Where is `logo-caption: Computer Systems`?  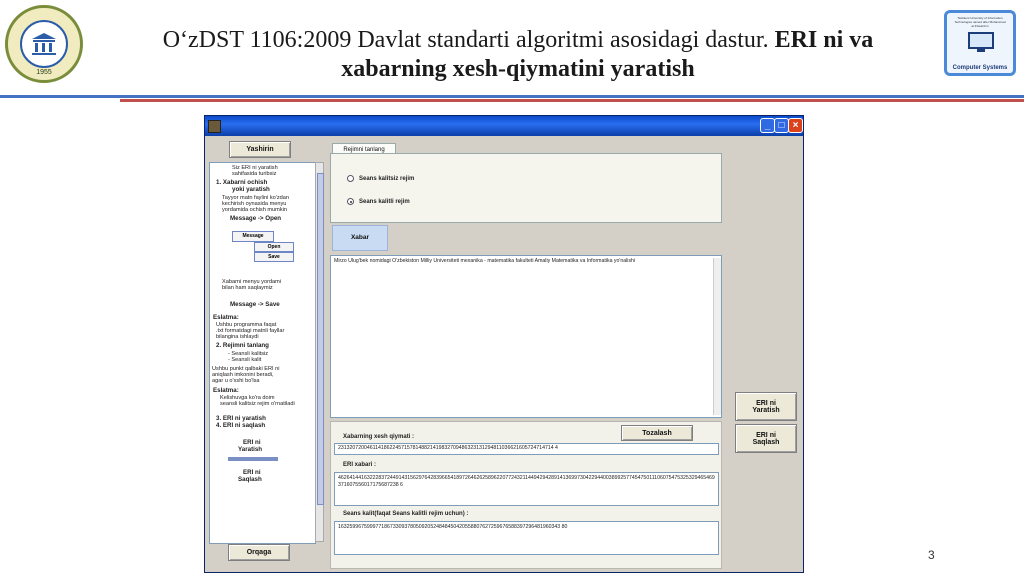
logo-caption: Computer Systems is located at coordinates (980, 68).